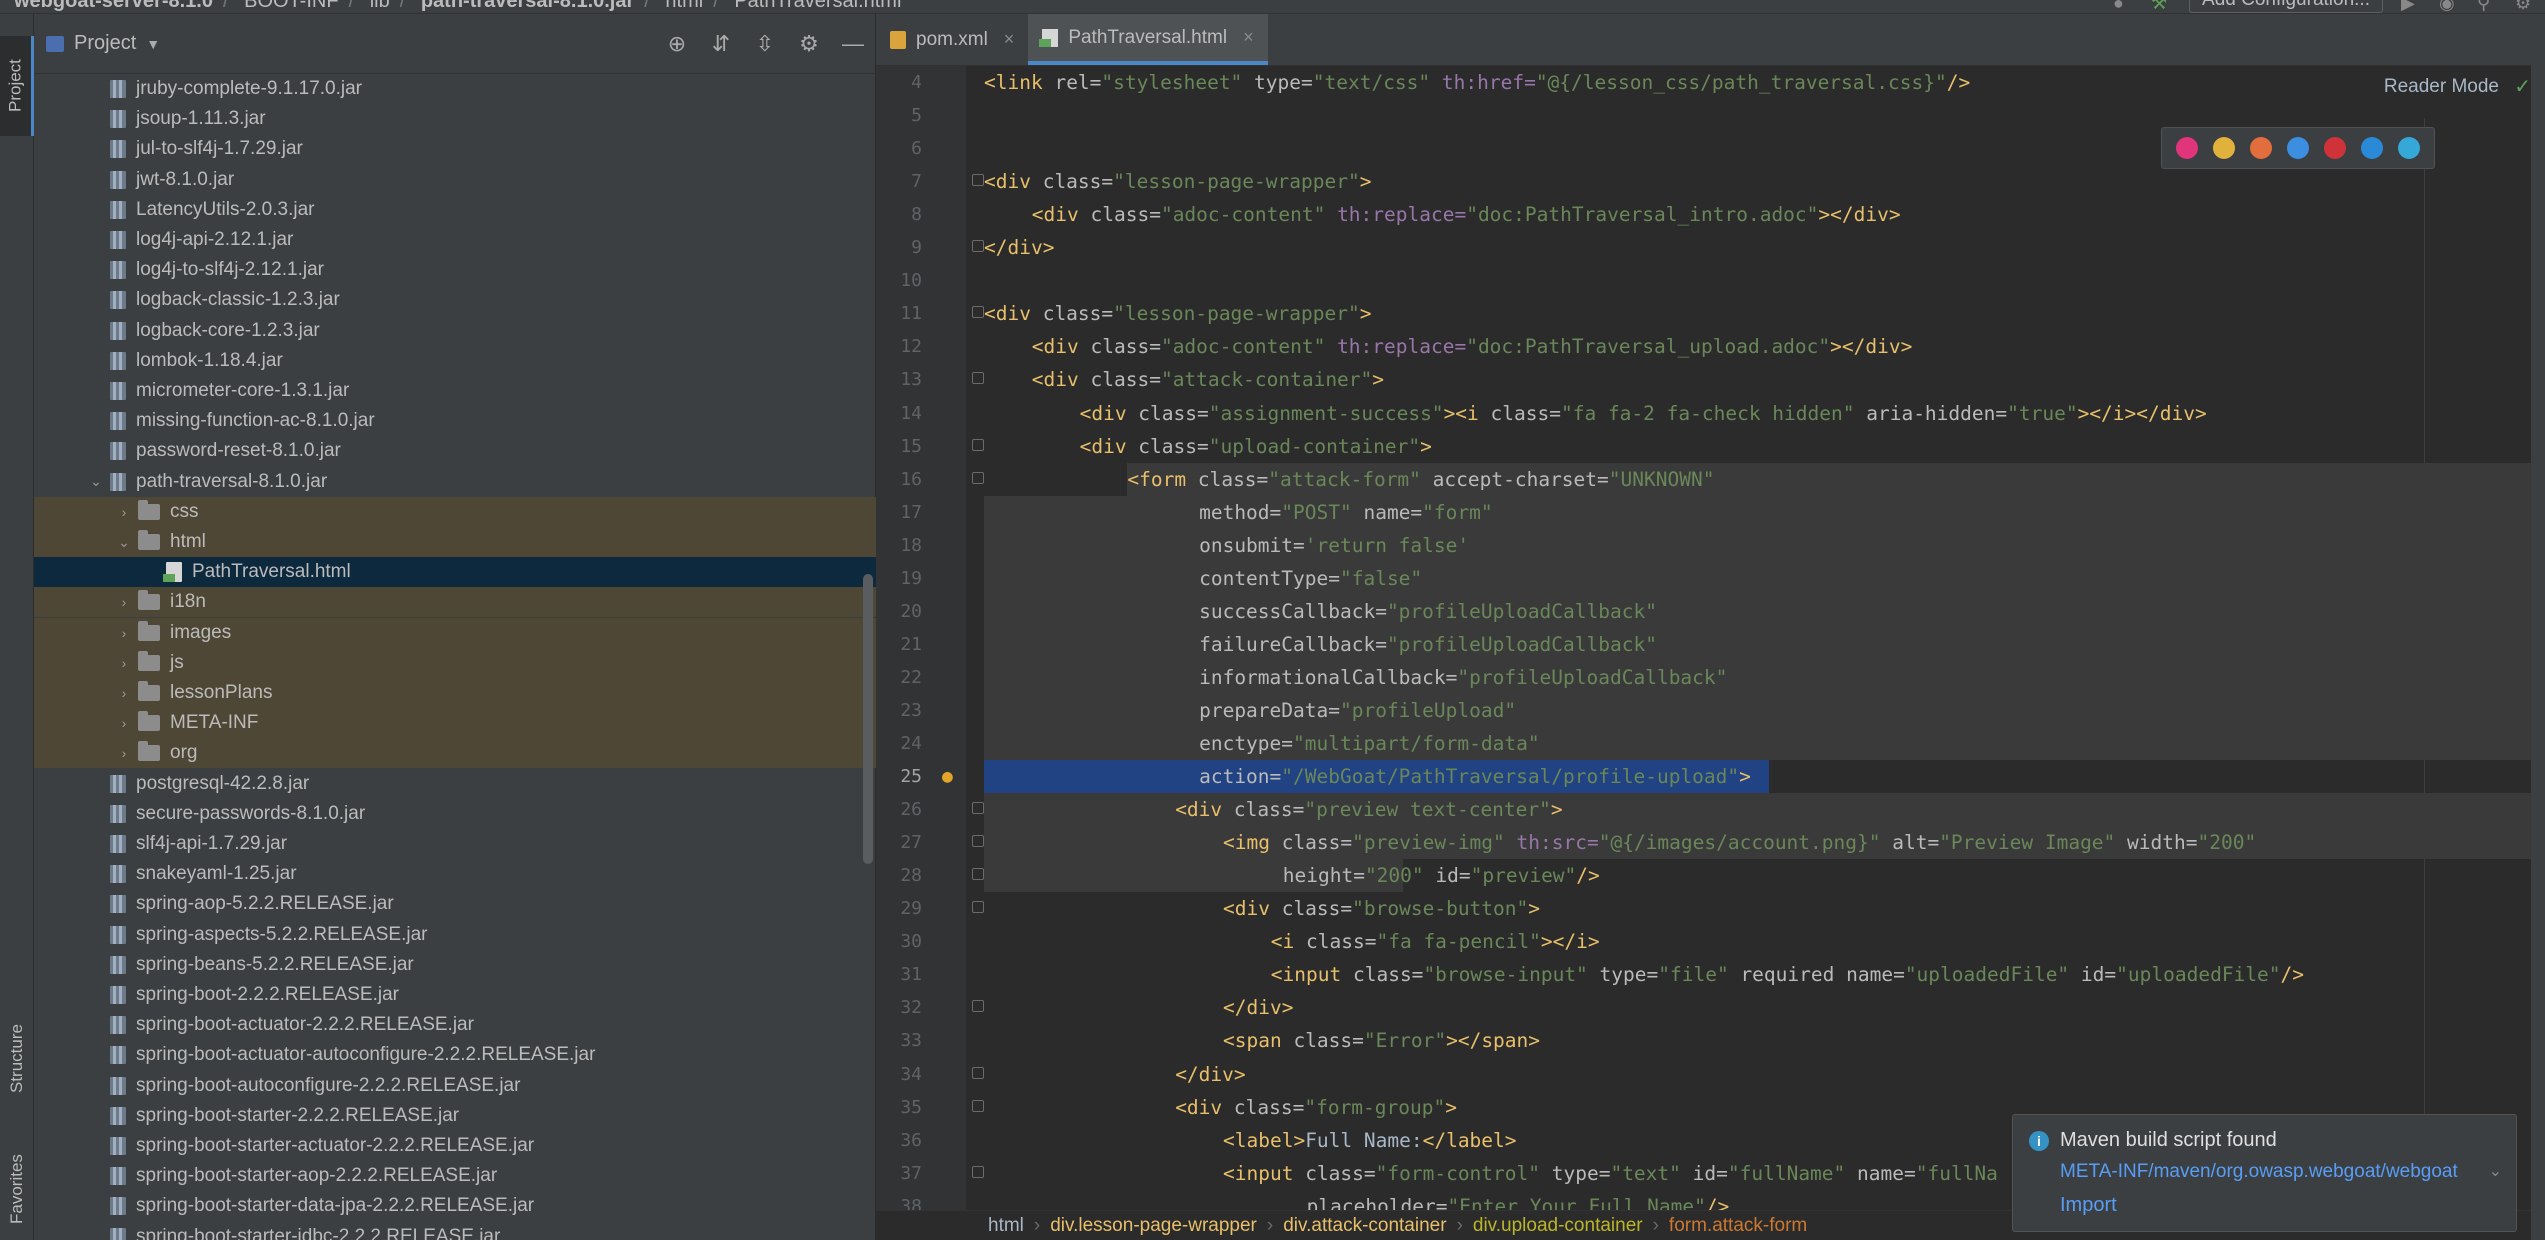  What do you see at coordinates (684, 6) in the screenshot?
I see `nav-crumb-html: html` at bounding box center [684, 6].